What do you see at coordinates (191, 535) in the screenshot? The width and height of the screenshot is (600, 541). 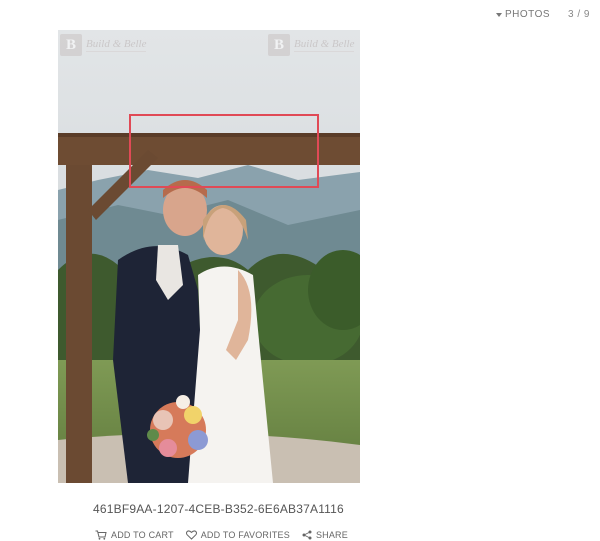 I see `heart-icon` at bounding box center [191, 535].